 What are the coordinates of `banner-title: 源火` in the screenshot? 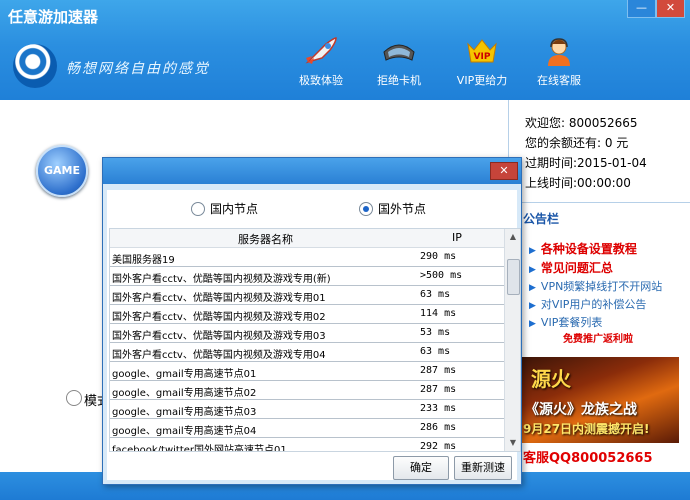 It's located at (551, 379).